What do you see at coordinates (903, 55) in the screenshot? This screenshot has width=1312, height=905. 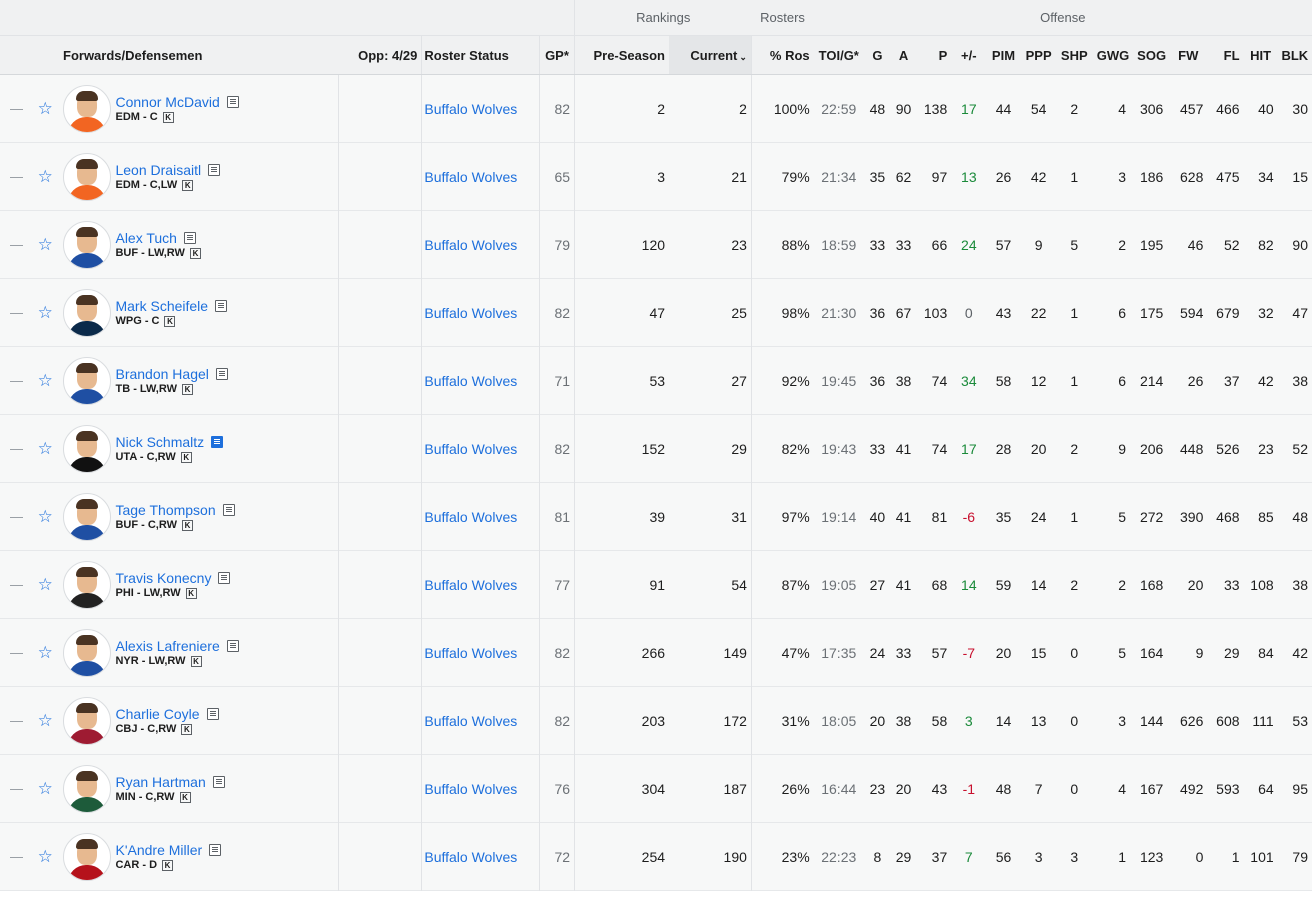 I see `col-a: A` at bounding box center [903, 55].